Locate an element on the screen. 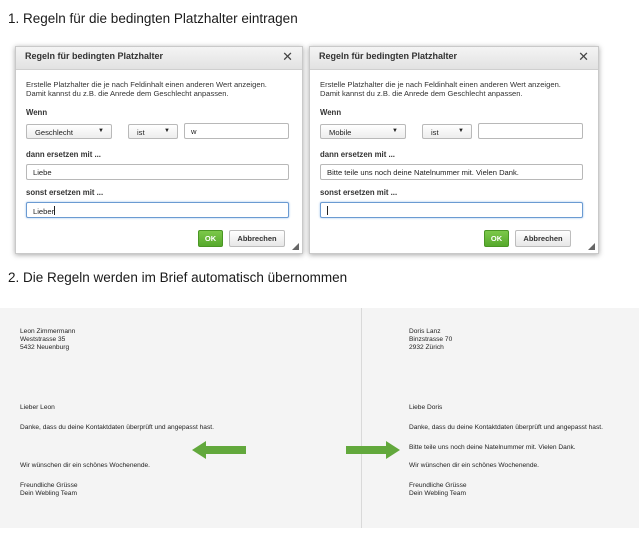 The height and width of the screenshot is (537, 639). field-select: Mobile ▼ is located at coordinates (363, 131).